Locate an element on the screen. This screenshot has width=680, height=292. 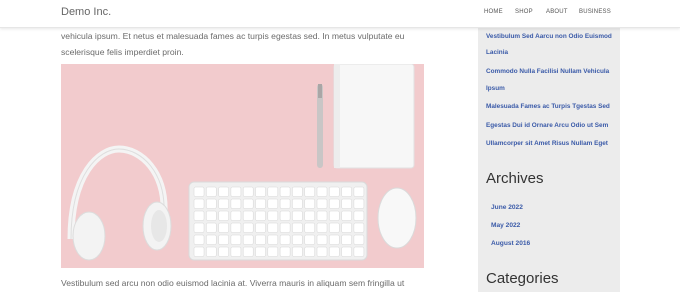
archive-link: May 2022 is located at coordinates (505, 225).